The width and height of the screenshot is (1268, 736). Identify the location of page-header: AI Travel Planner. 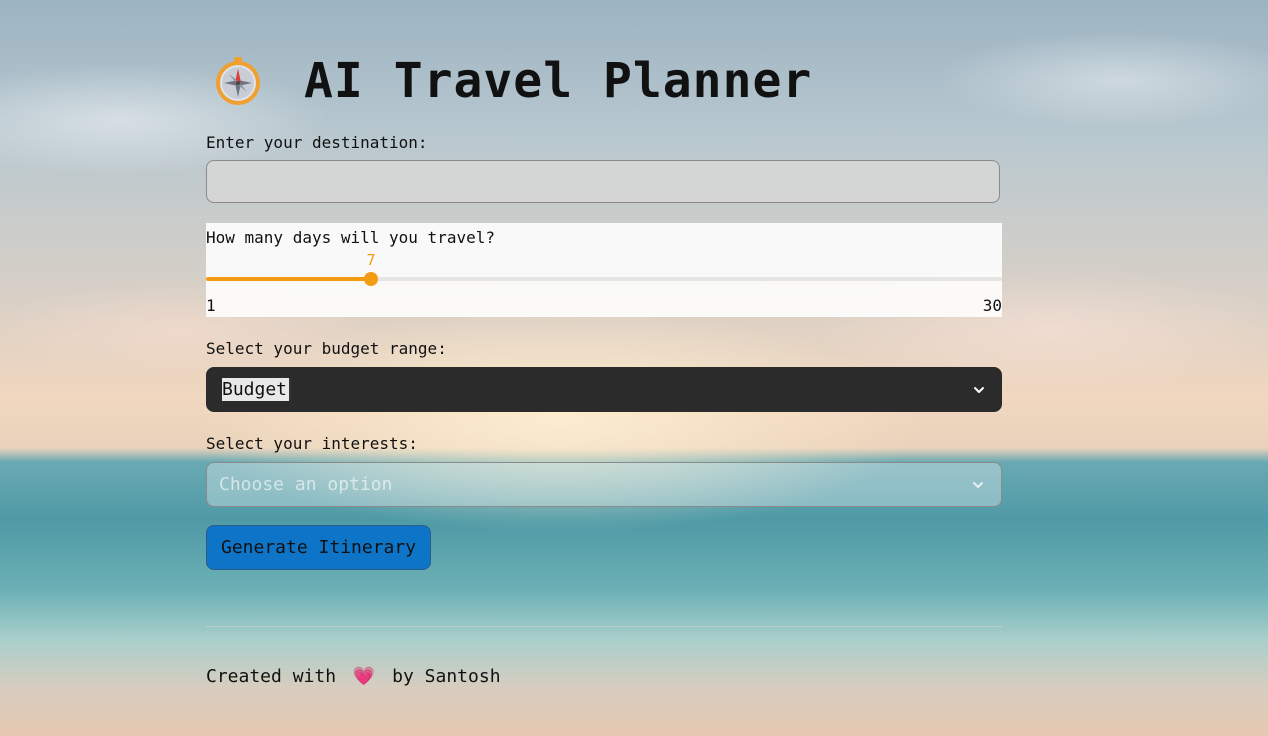
(512, 81).